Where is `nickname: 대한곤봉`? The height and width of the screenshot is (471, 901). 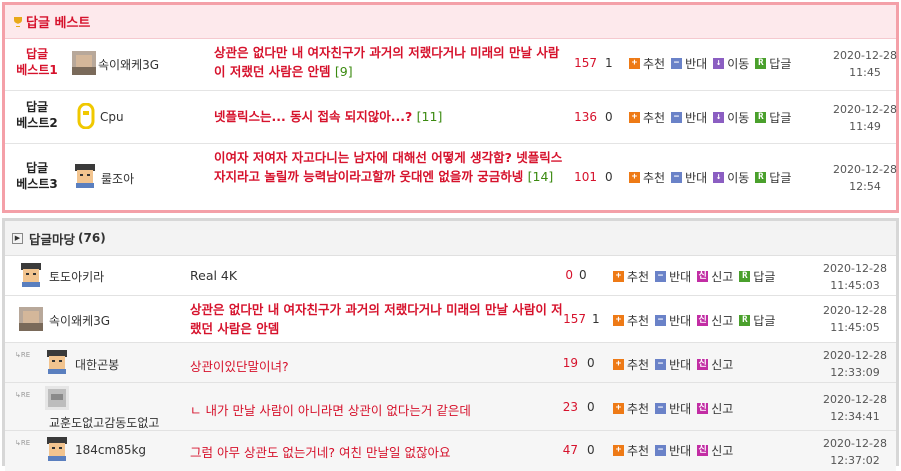
nickname: 대한곤봉 is located at coordinates (97, 364).